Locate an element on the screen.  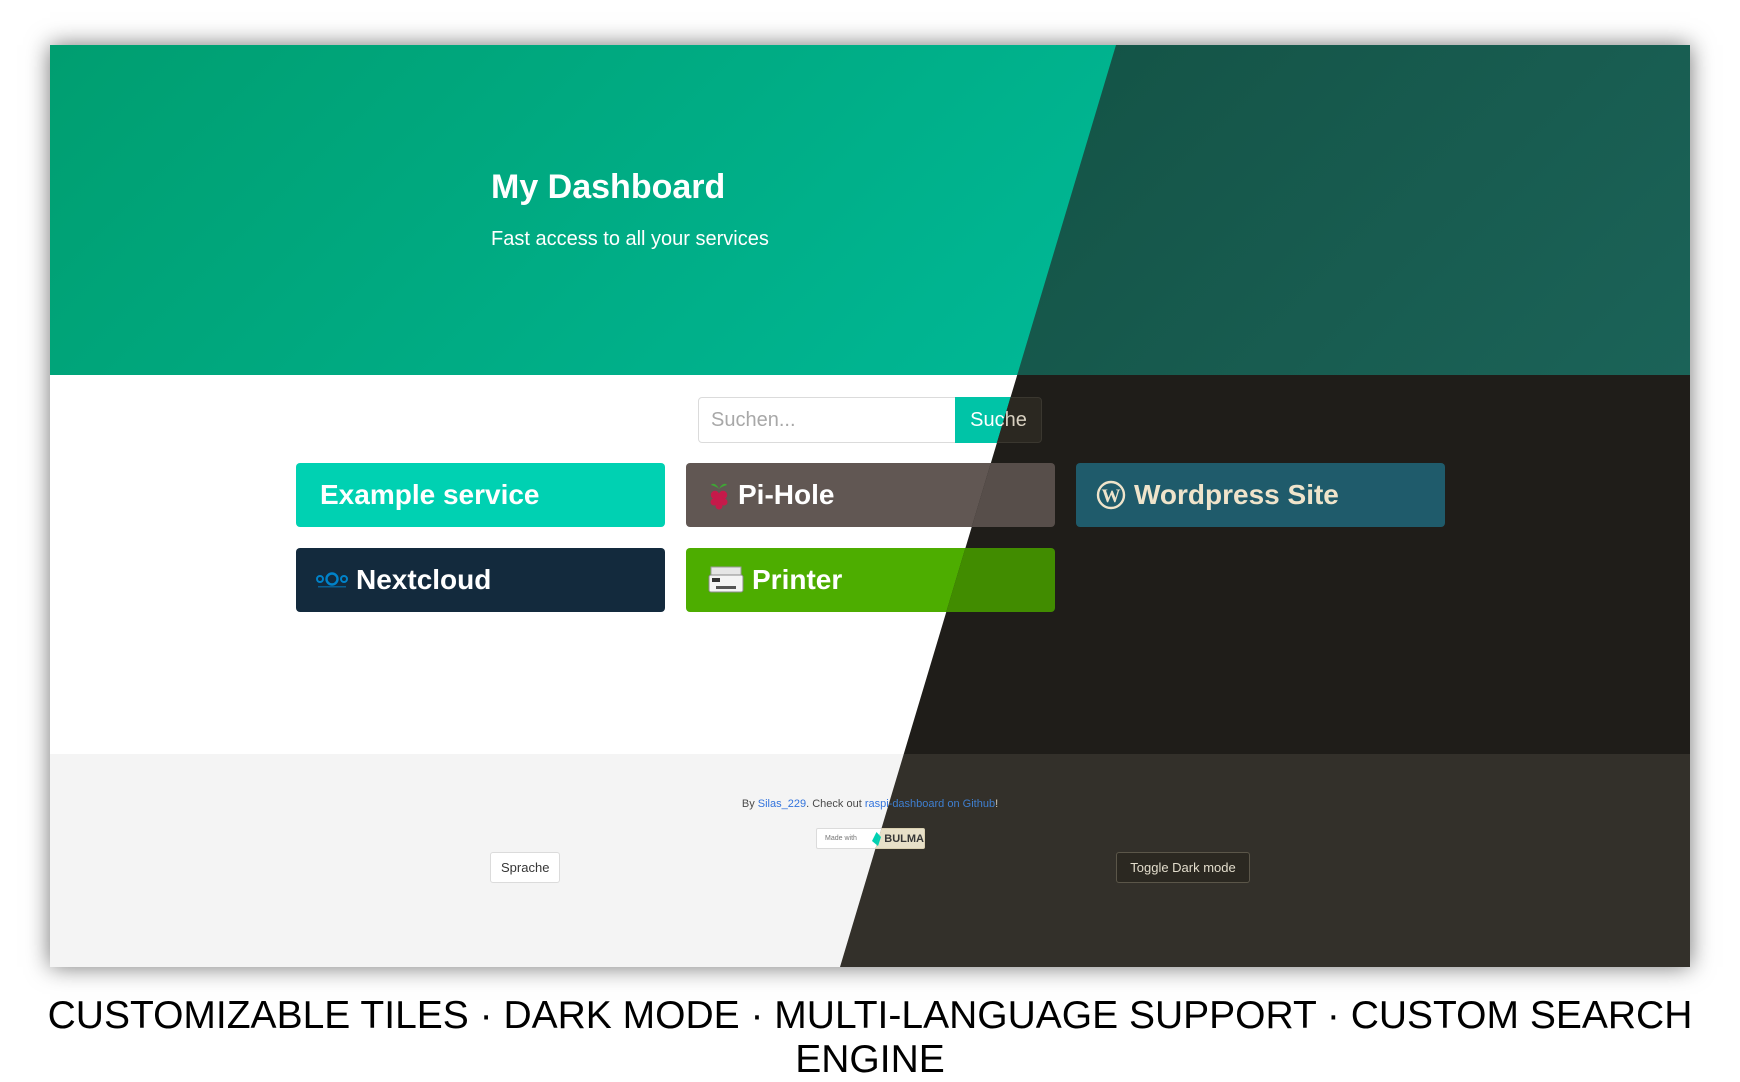
raspberry-icon is located at coordinates (719, 495).